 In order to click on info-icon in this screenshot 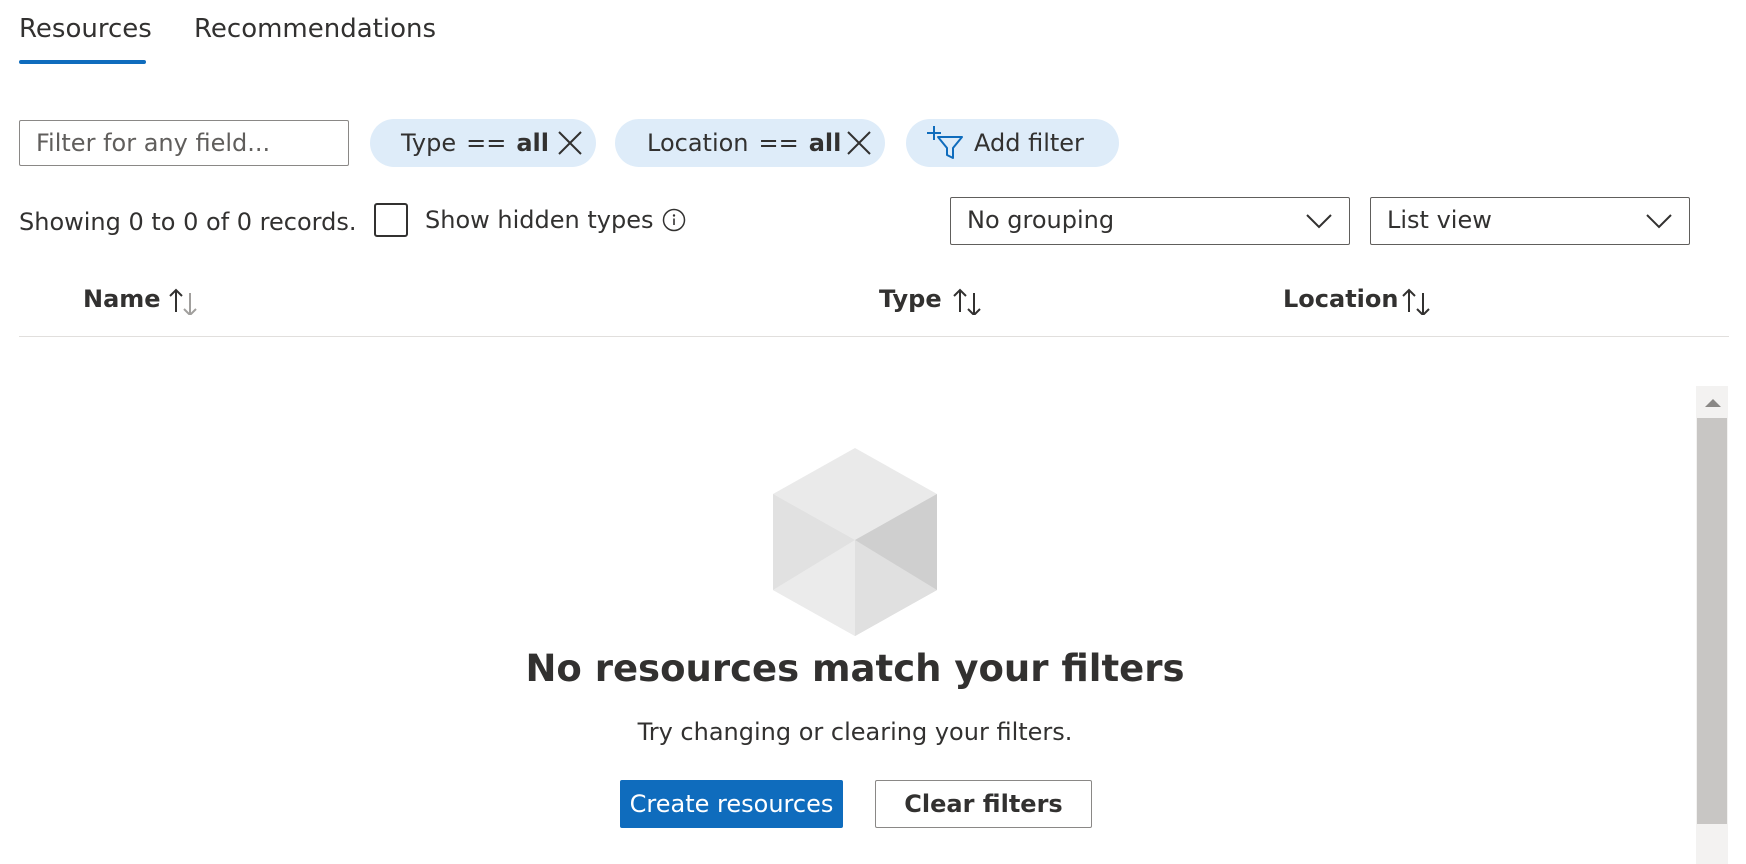, I will do `click(674, 220)`.